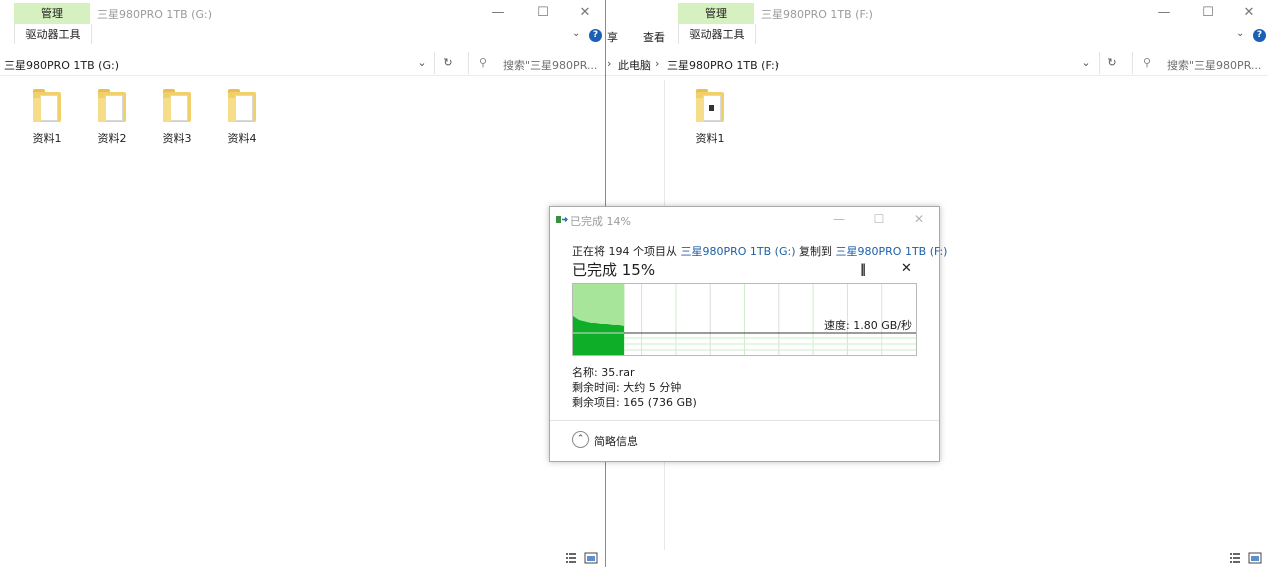 The width and height of the screenshot is (1268, 567). I want to click on folder-item: 资料4, so click(242, 117).